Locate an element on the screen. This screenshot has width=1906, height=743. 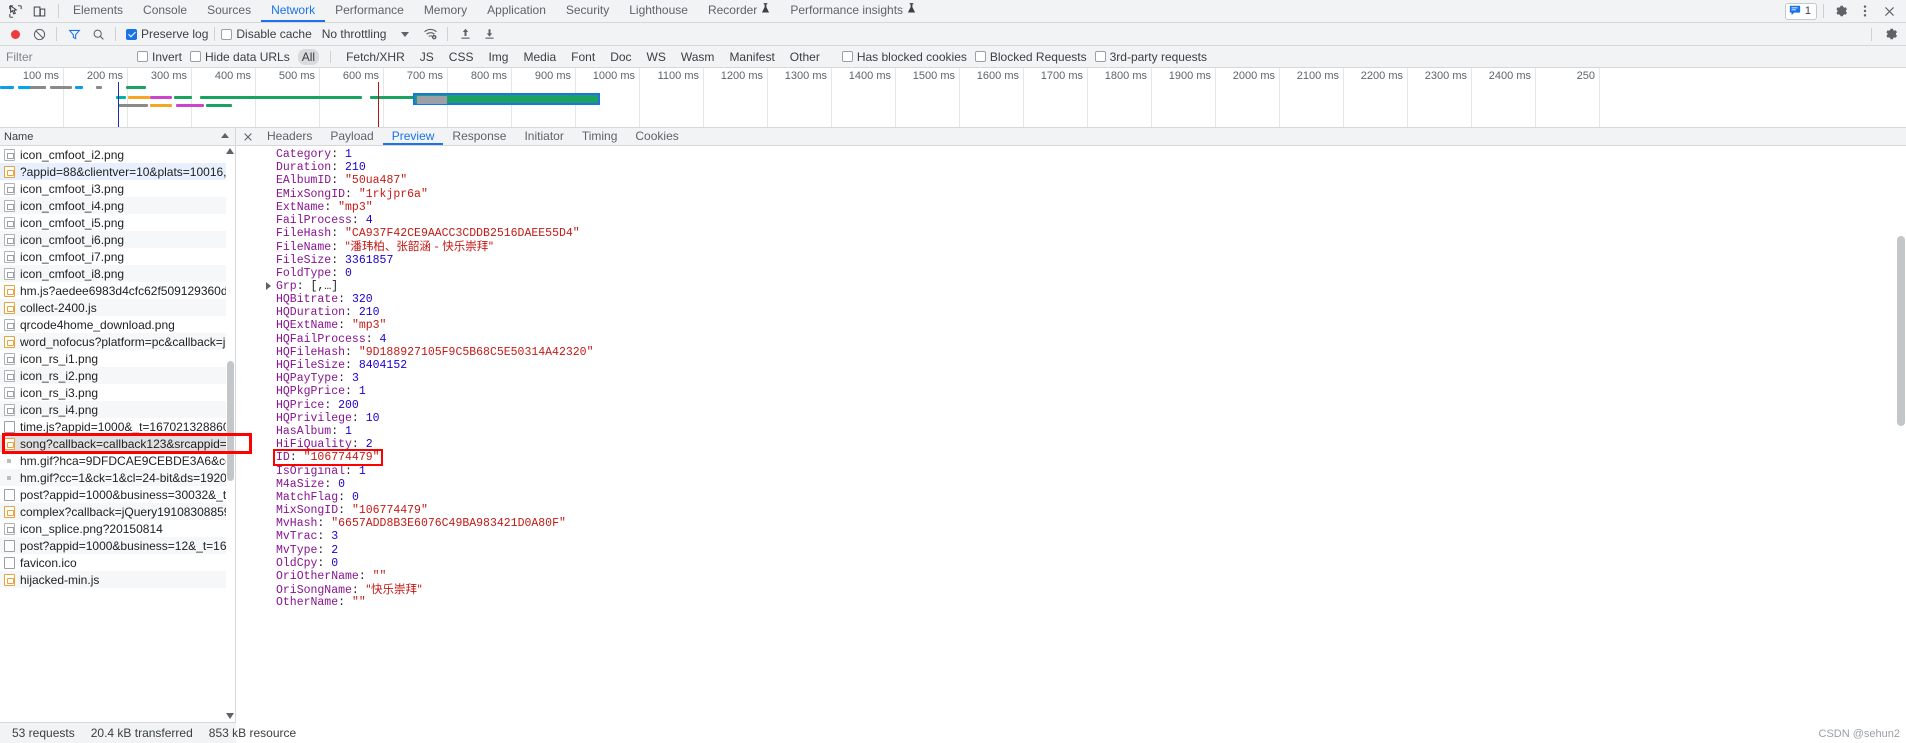
detail-tab-cookies: Cookies is located at coordinates (656, 136).